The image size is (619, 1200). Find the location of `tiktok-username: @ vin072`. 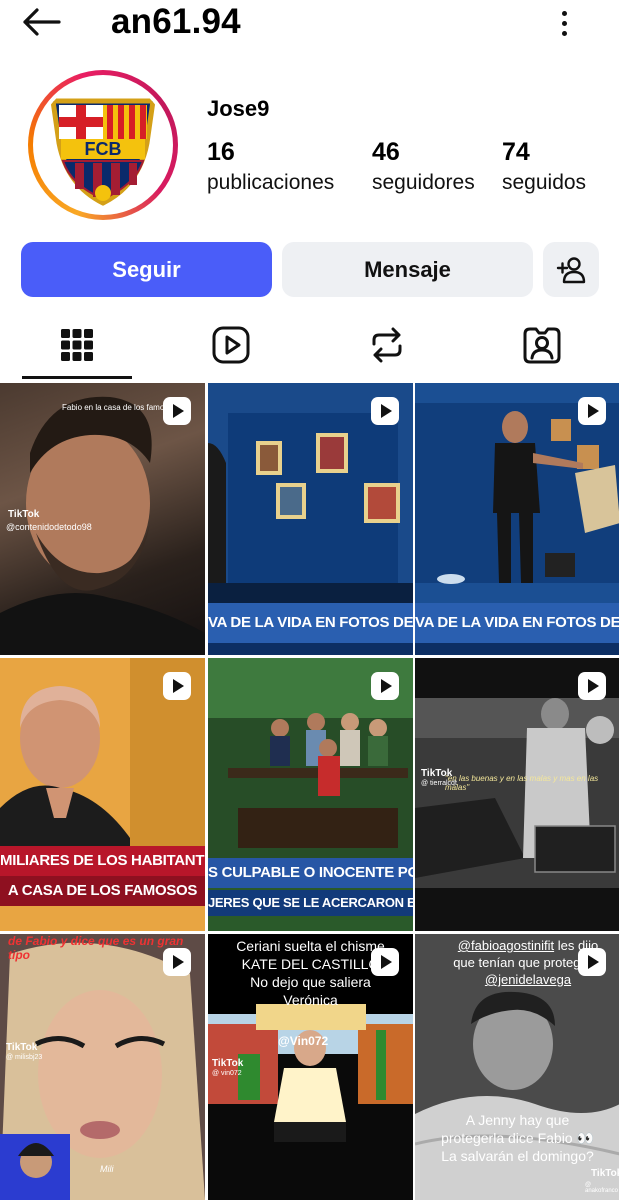

tiktok-username: @ vin072 is located at coordinates (227, 1073).